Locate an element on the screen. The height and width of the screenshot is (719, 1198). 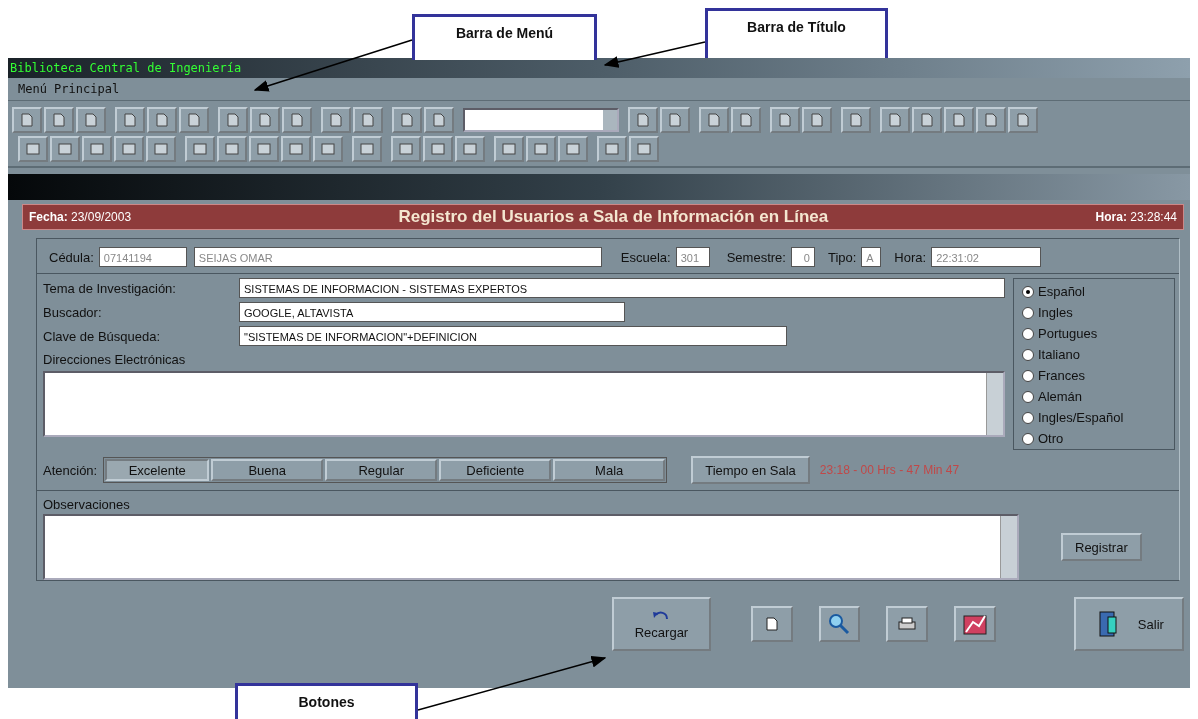
reload-button: Recargar is located at coordinates (661, 624).